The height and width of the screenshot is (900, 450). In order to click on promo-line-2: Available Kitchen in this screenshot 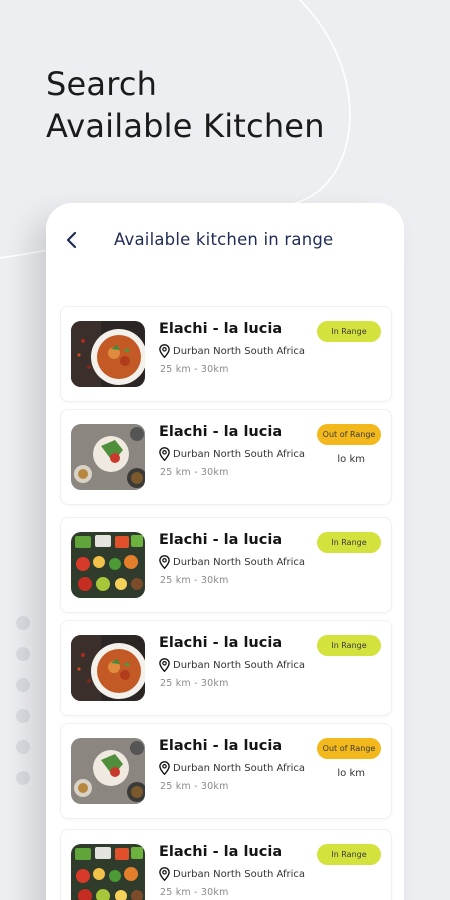, I will do `click(185, 126)`.